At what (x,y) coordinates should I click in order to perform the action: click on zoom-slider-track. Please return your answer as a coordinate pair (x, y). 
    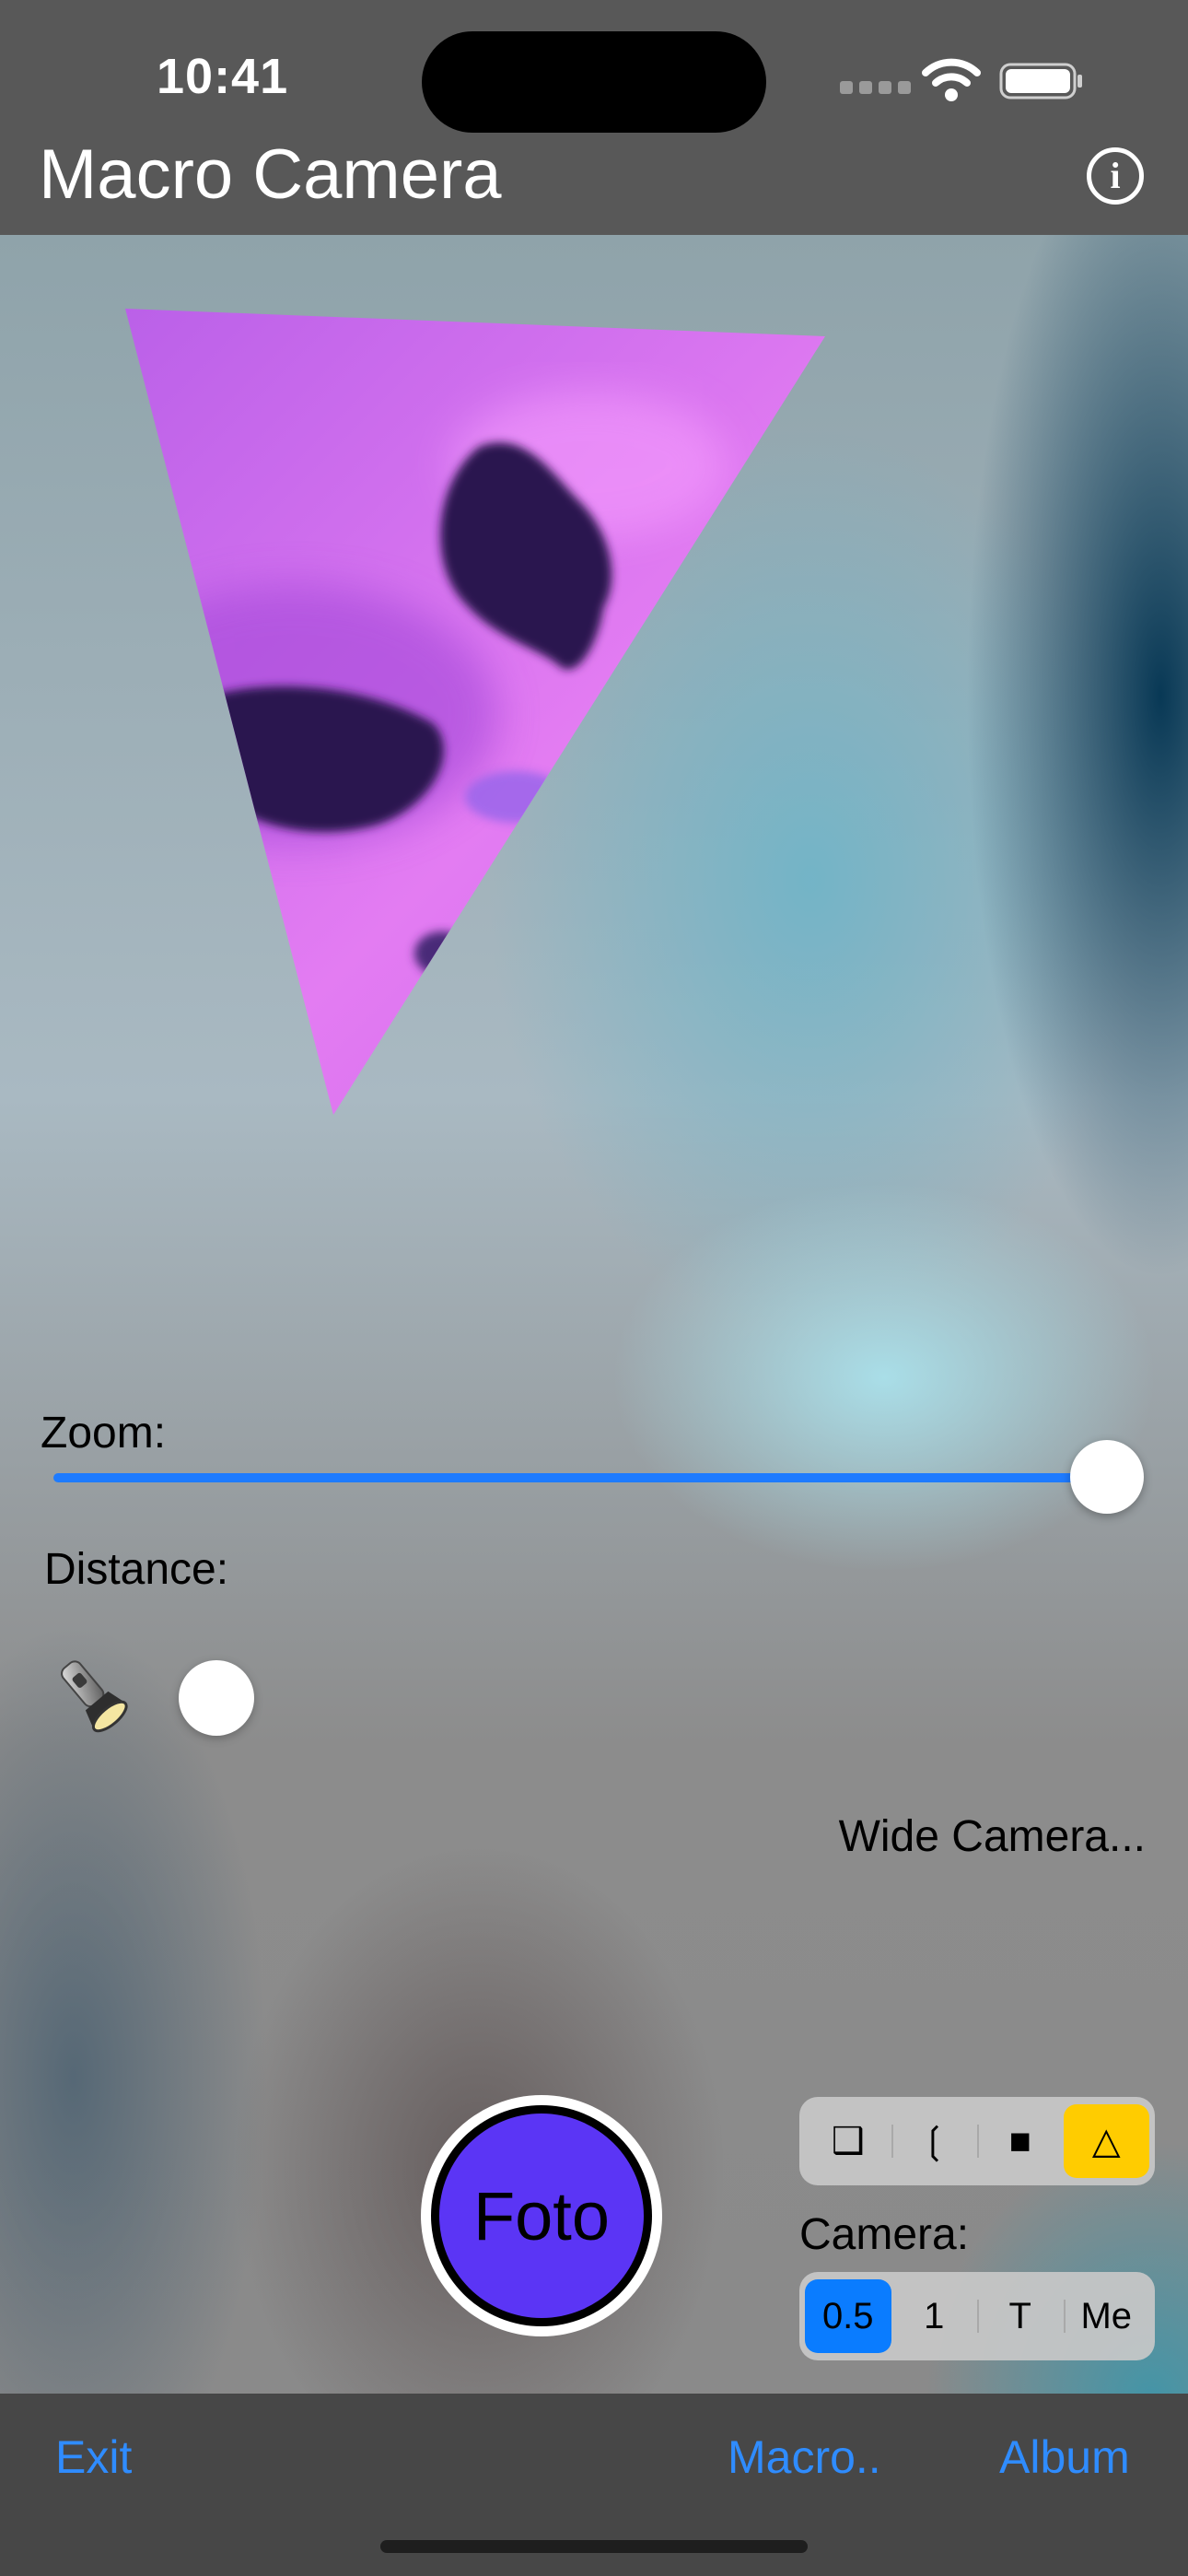
    Looking at the image, I should click on (580, 1477).